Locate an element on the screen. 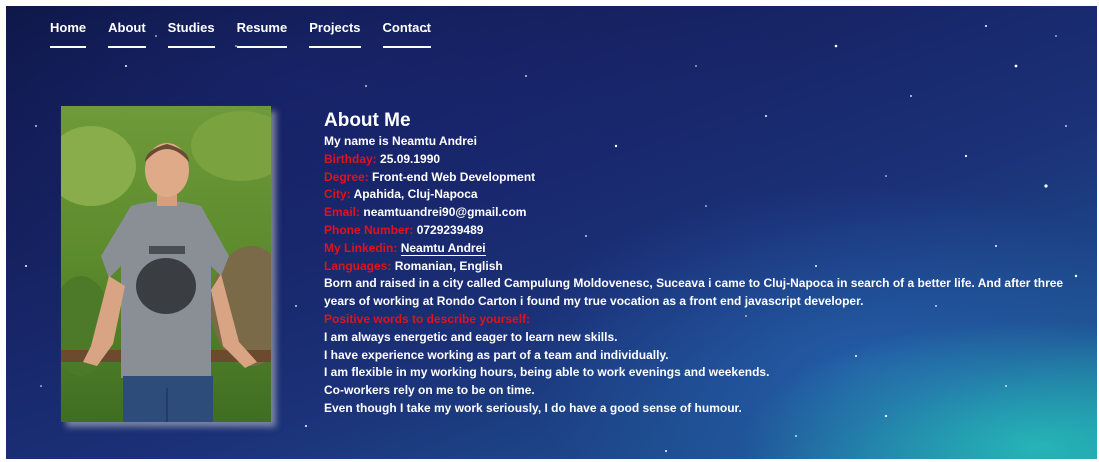 The image size is (1099, 462). languages-row: Languages: Romanian, English is located at coordinates (710, 267).